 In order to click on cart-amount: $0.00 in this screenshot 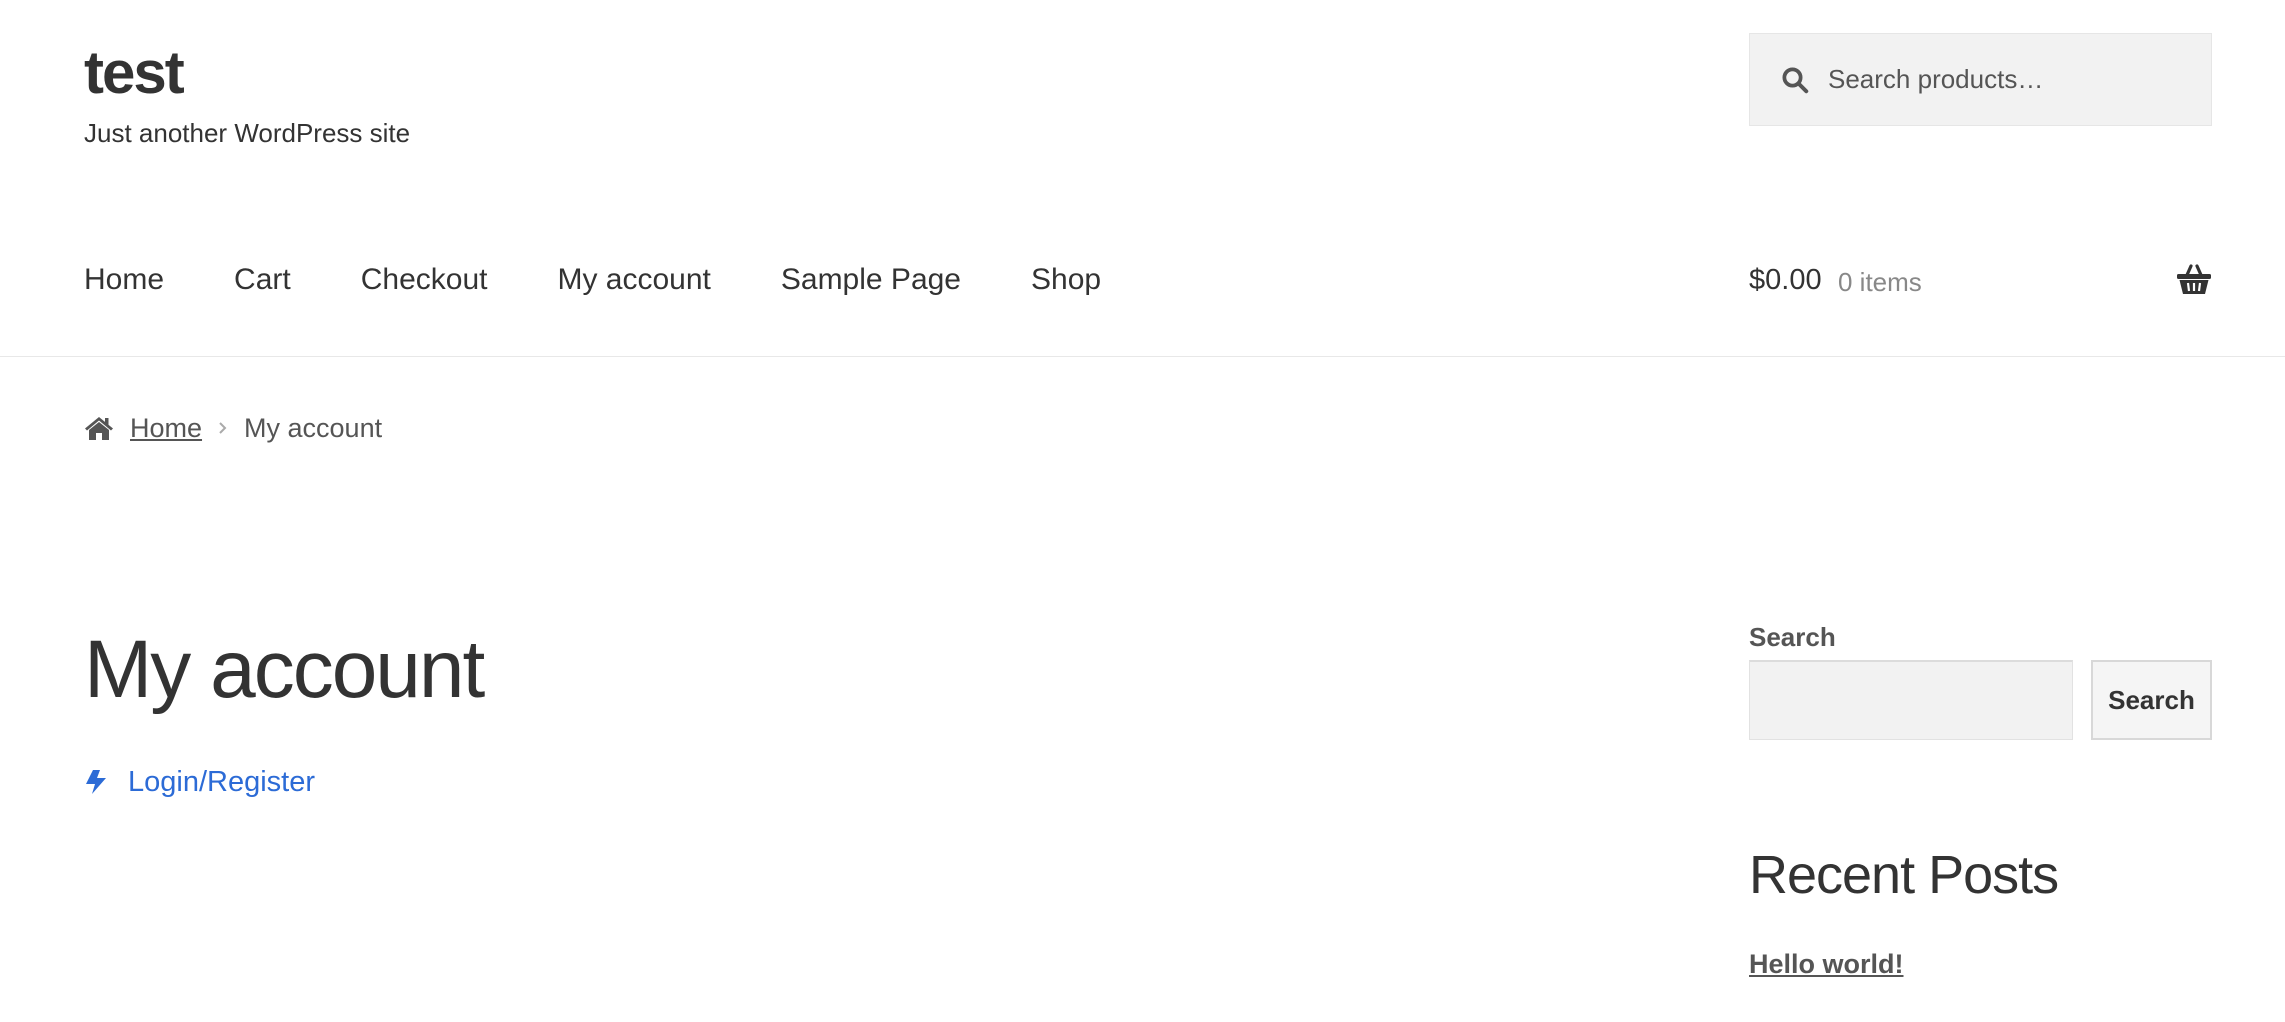, I will do `click(1785, 280)`.